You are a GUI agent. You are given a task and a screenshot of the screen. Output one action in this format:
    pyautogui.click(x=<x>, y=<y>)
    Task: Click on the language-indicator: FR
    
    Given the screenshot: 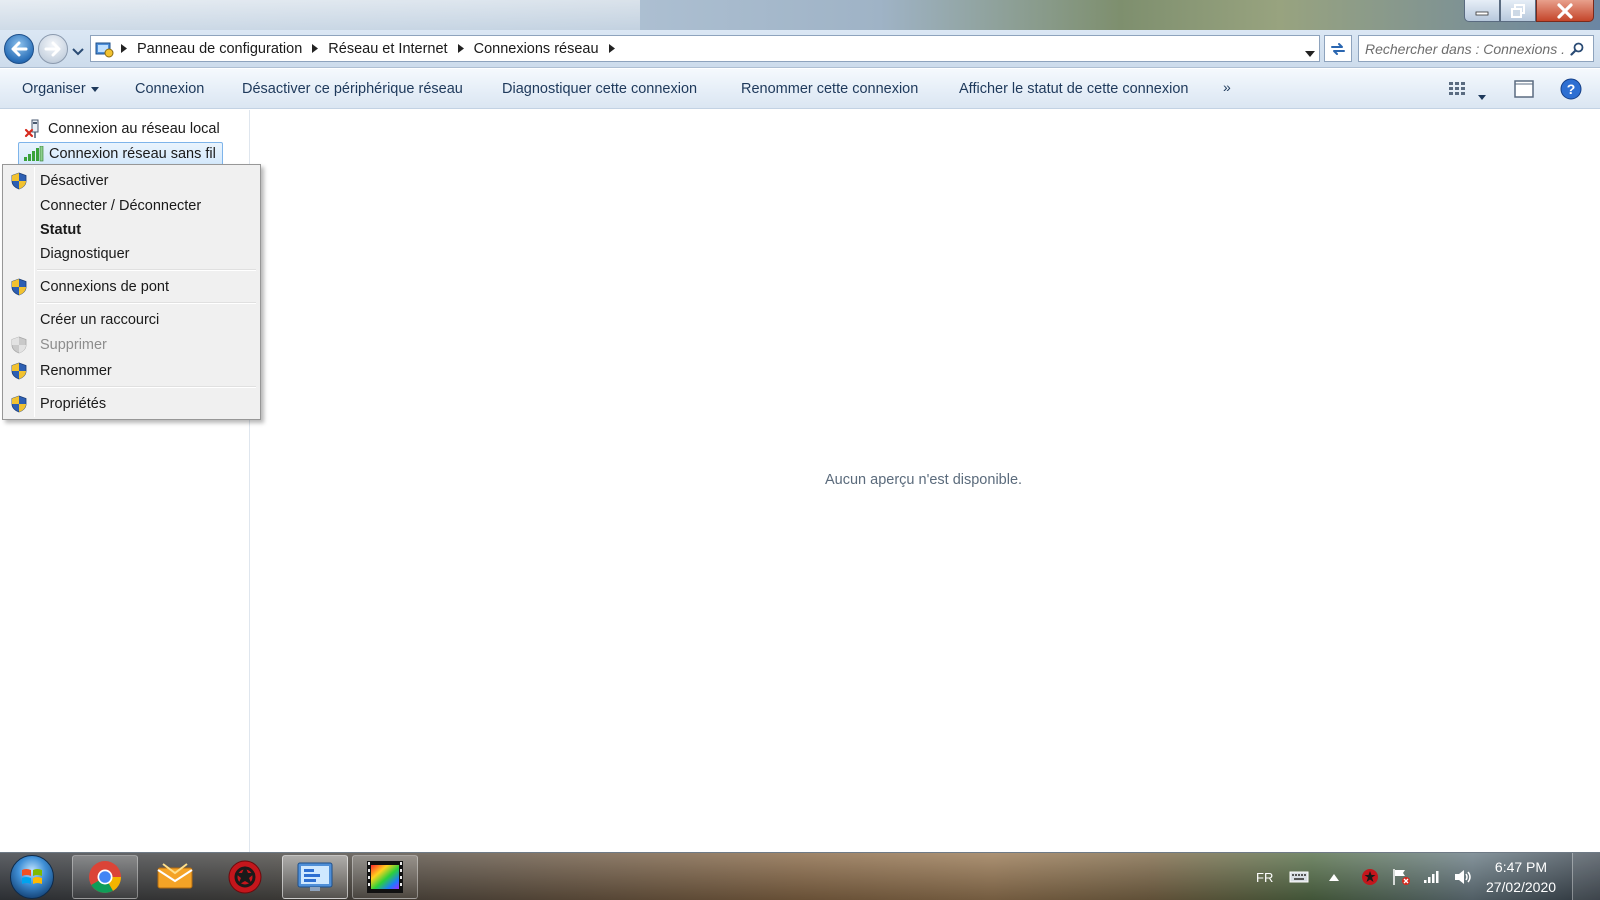 What is the action you would take?
    pyautogui.click(x=1264, y=877)
    